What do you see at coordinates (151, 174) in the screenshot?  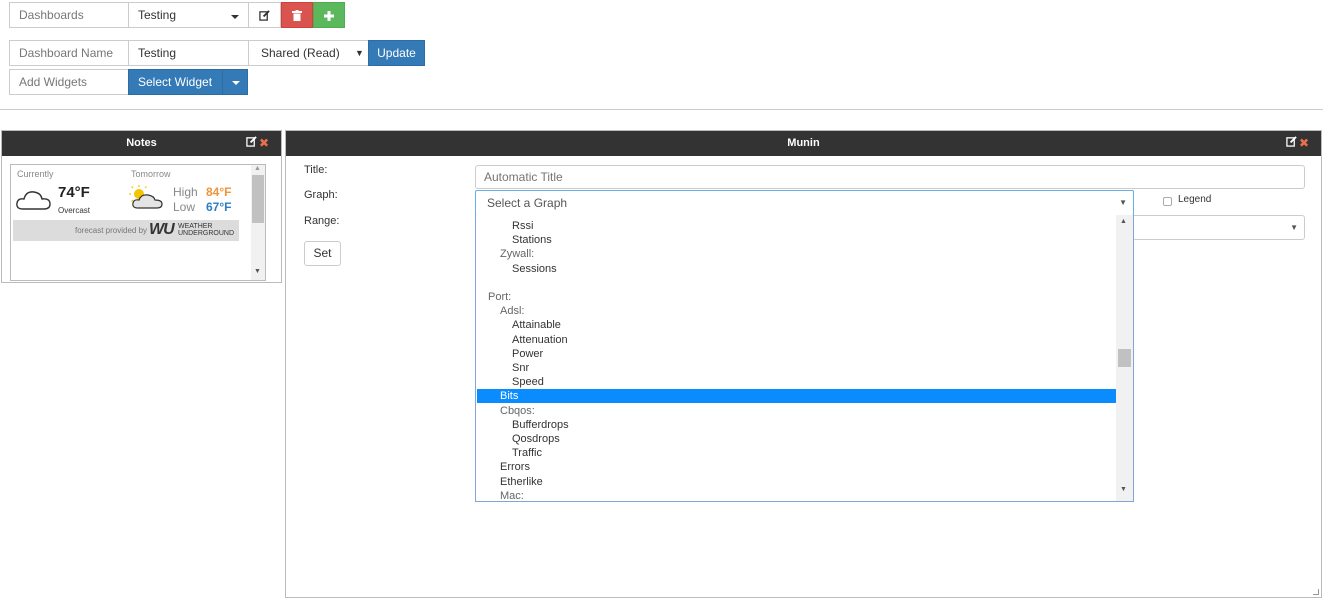 I see `tomorrow-label: Tomorrow` at bounding box center [151, 174].